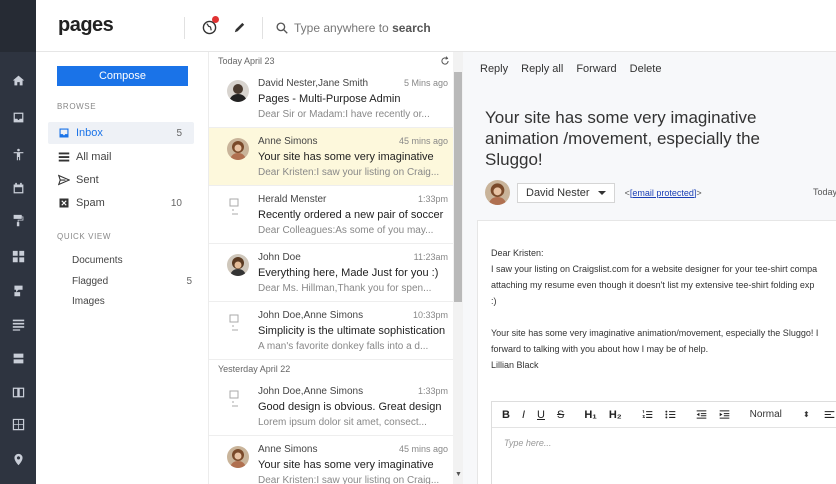 Image resolution: width=836 pixels, height=484 pixels. Describe the element at coordinates (541, 415) in the screenshot. I see `underline-button: U` at that location.